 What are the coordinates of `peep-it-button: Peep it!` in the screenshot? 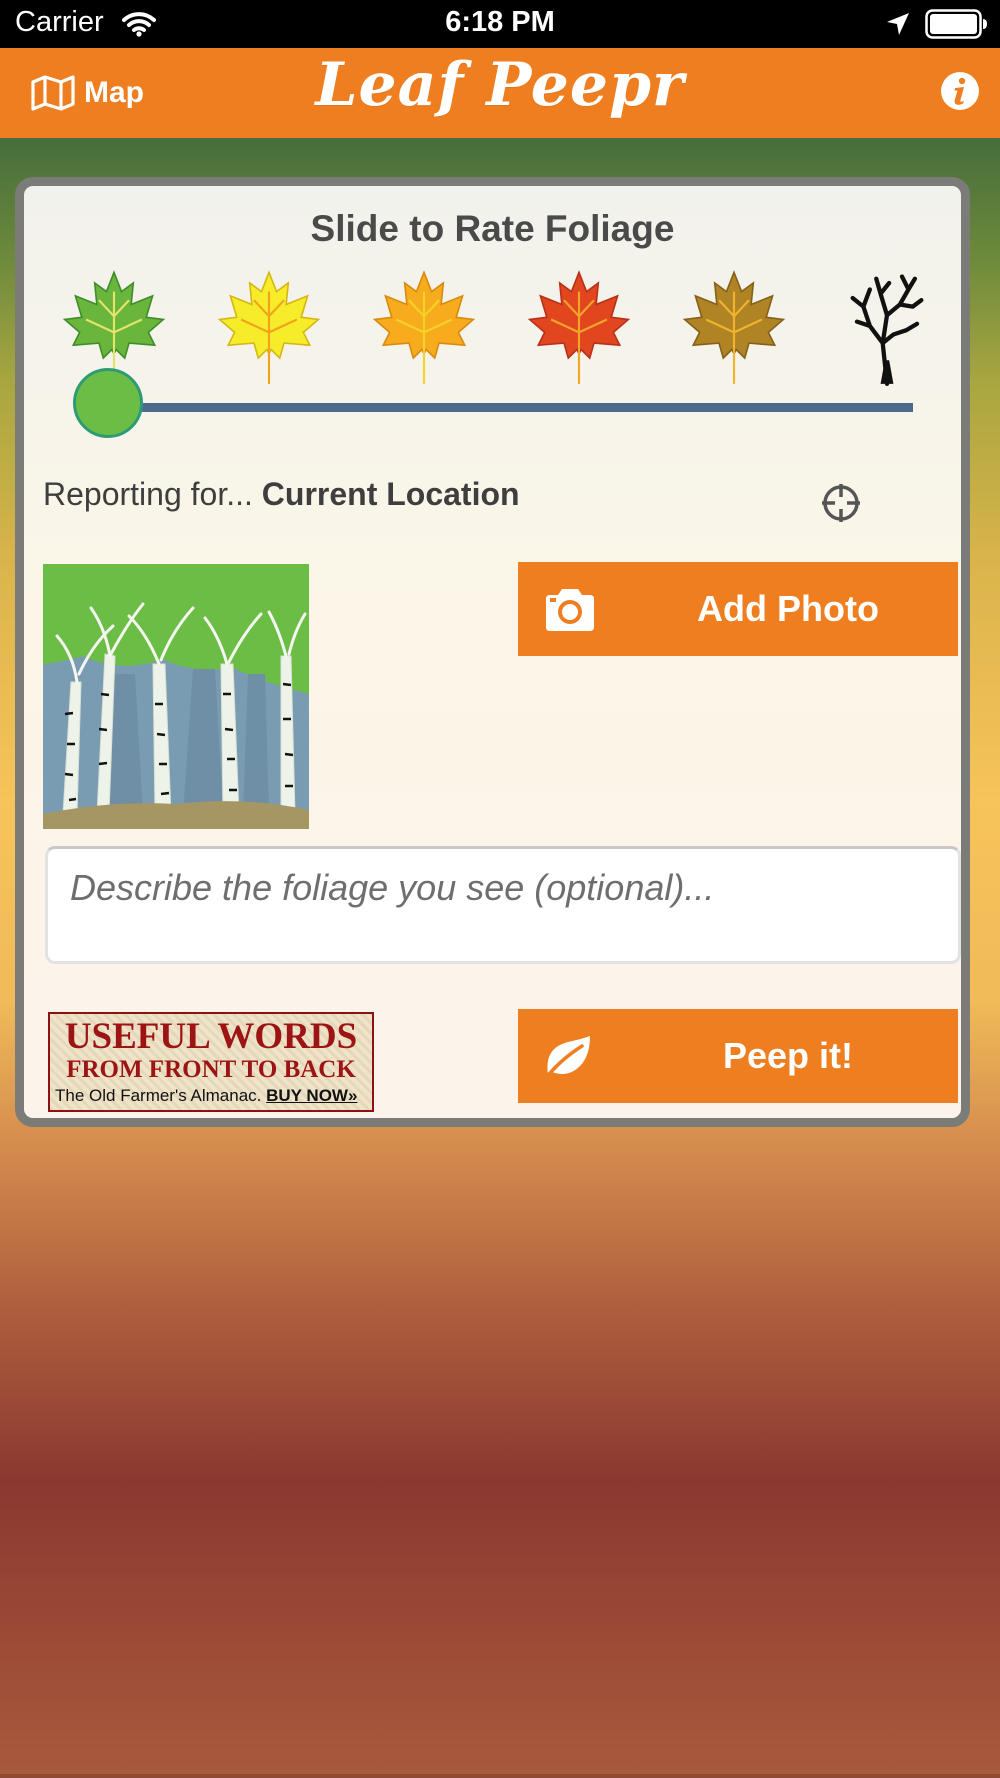 It's located at (738, 1056).